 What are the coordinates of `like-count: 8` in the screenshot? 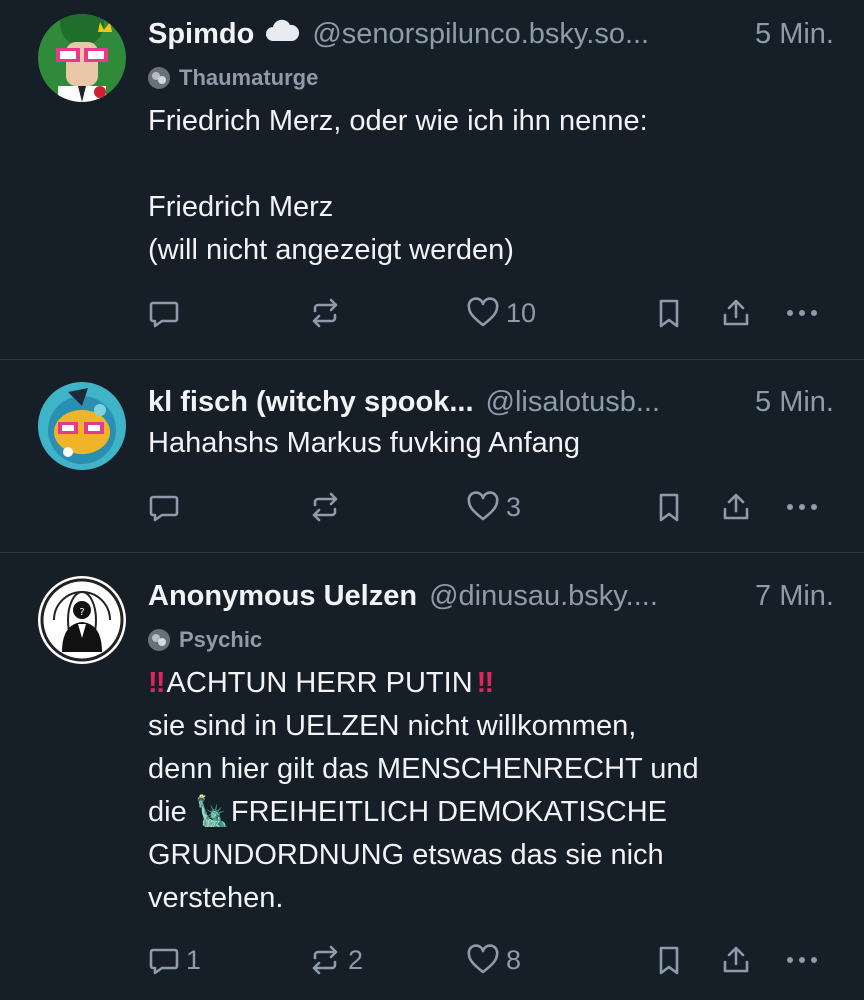 It's located at (514, 959).